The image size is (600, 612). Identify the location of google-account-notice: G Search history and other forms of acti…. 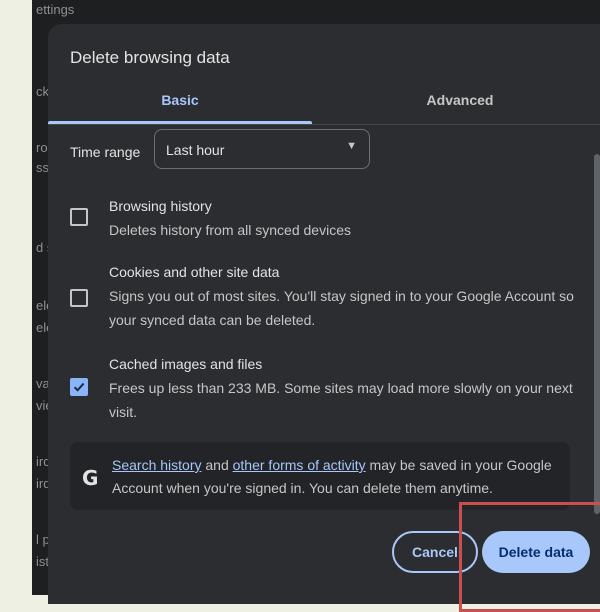
(320, 476).